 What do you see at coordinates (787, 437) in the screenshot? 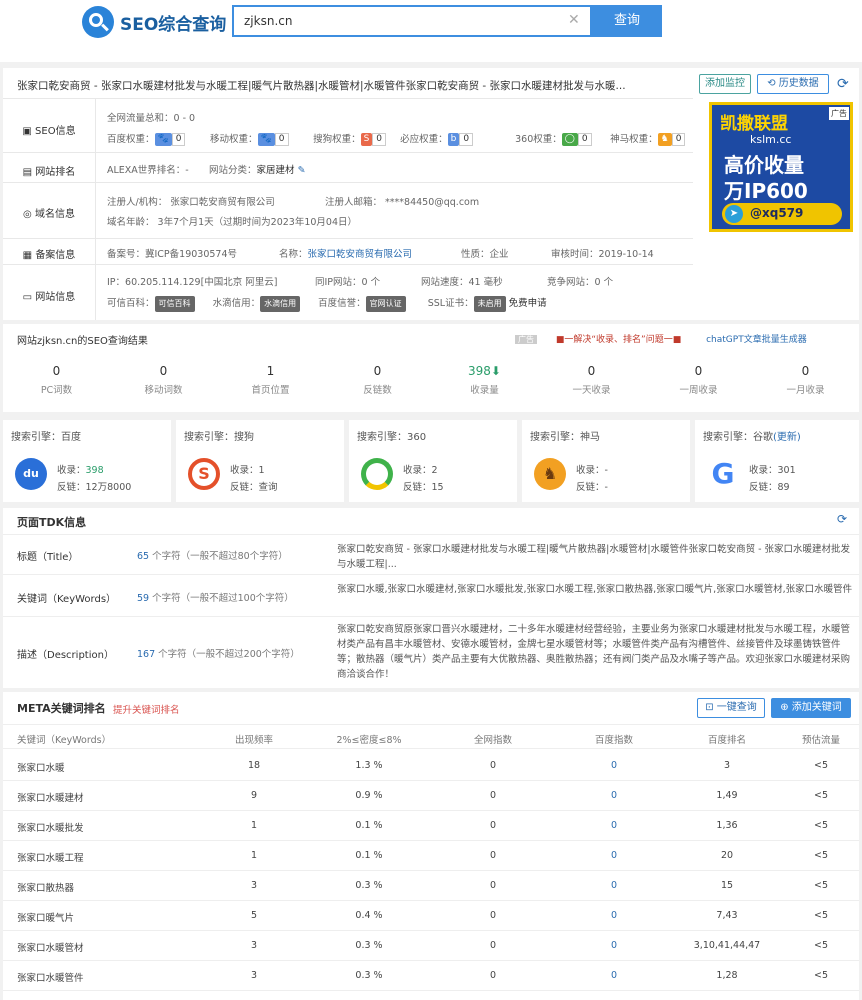
I see `google-update-link: (更新)` at bounding box center [787, 437].